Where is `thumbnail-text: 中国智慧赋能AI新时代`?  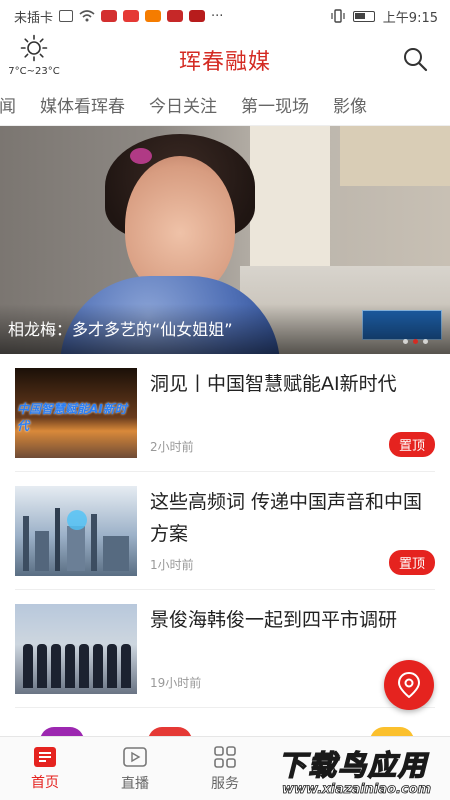
thumbnail-text: 中国智慧赋能AI新时代 is located at coordinates (72, 417).